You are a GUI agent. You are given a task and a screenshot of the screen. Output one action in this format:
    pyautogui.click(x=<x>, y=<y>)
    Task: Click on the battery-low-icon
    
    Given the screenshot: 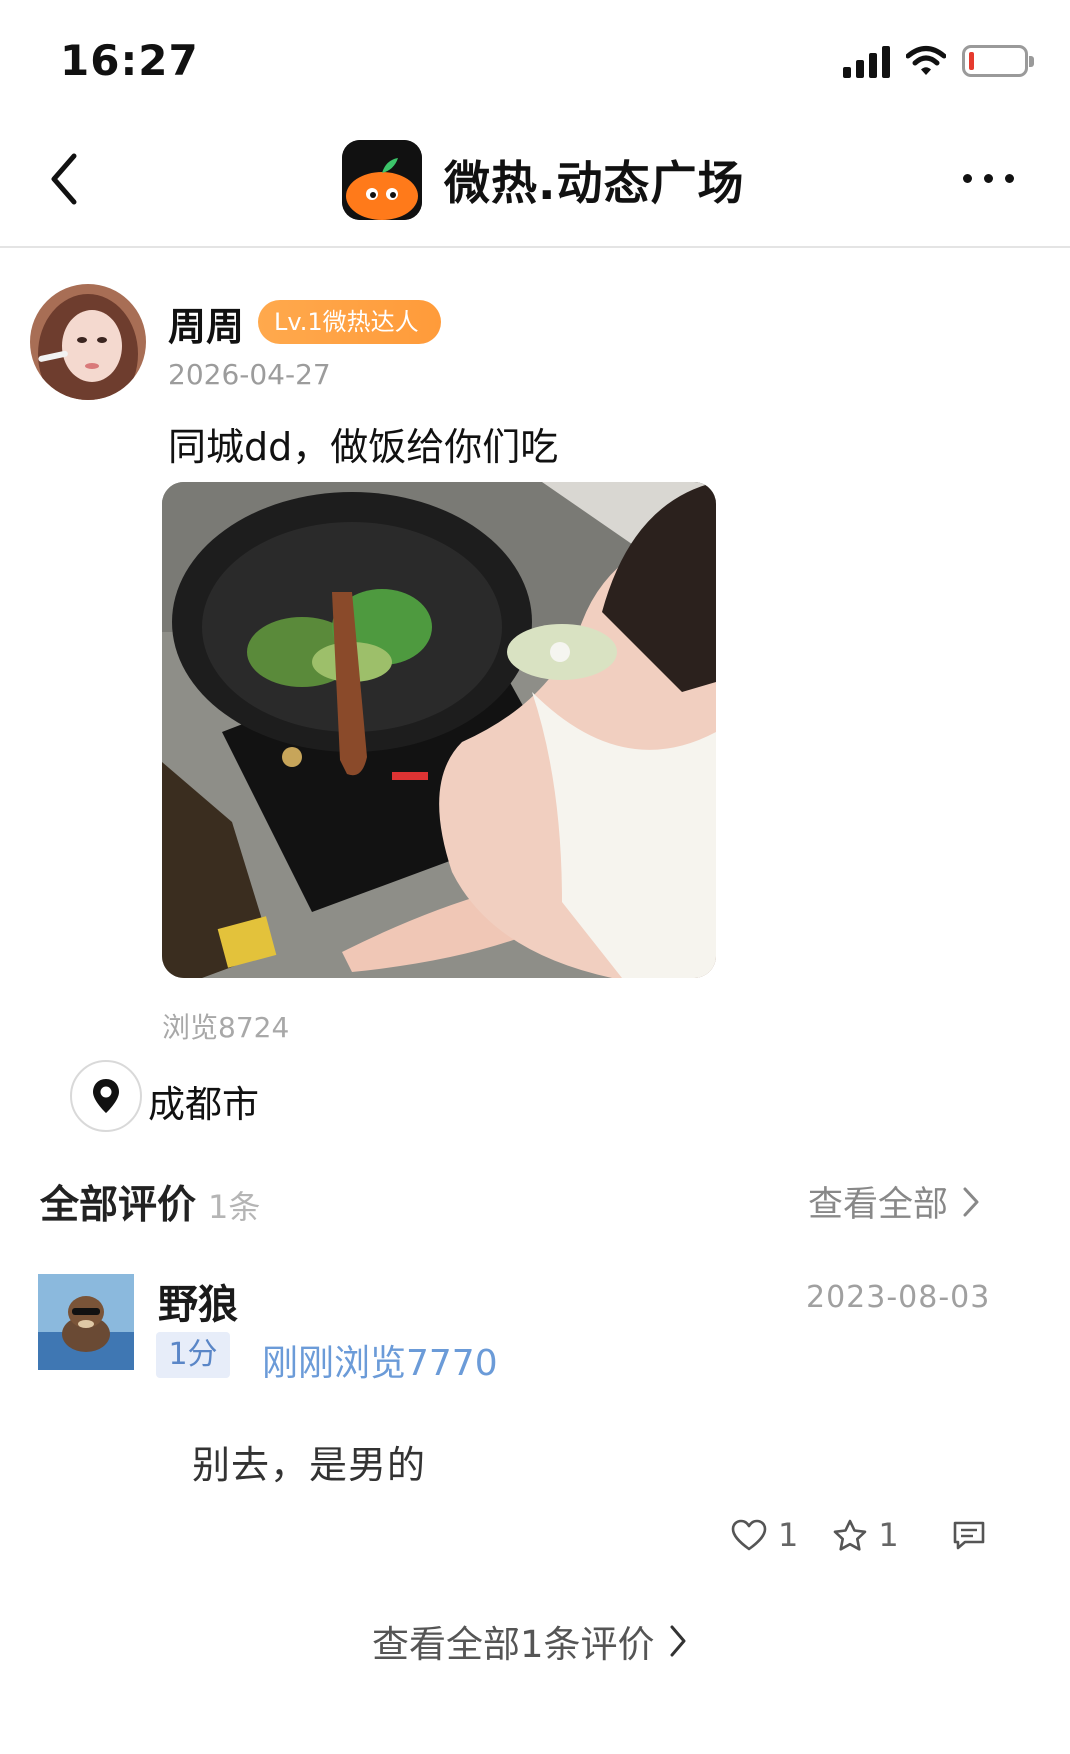 What is the action you would take?
    pyautogui.click(x=998, y=61)
    